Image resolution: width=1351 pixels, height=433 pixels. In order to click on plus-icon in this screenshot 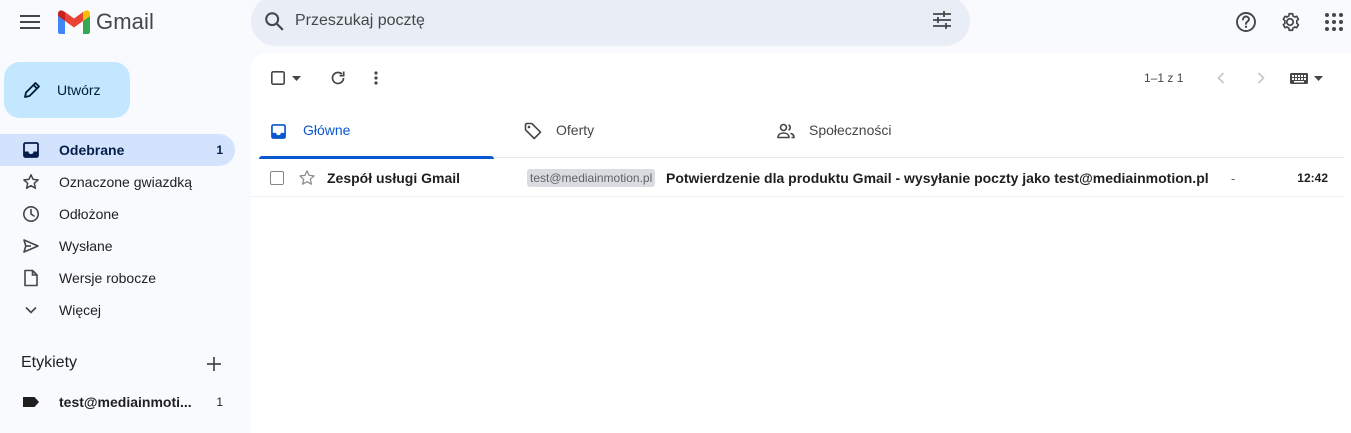, I will do `click(214, 364)`.